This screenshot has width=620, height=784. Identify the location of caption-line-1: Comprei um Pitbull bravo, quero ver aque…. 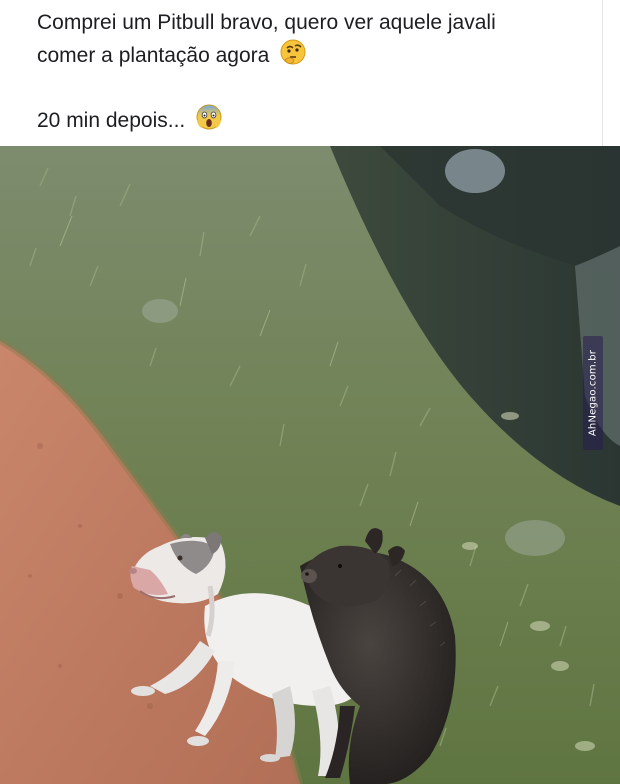
(266, 22).